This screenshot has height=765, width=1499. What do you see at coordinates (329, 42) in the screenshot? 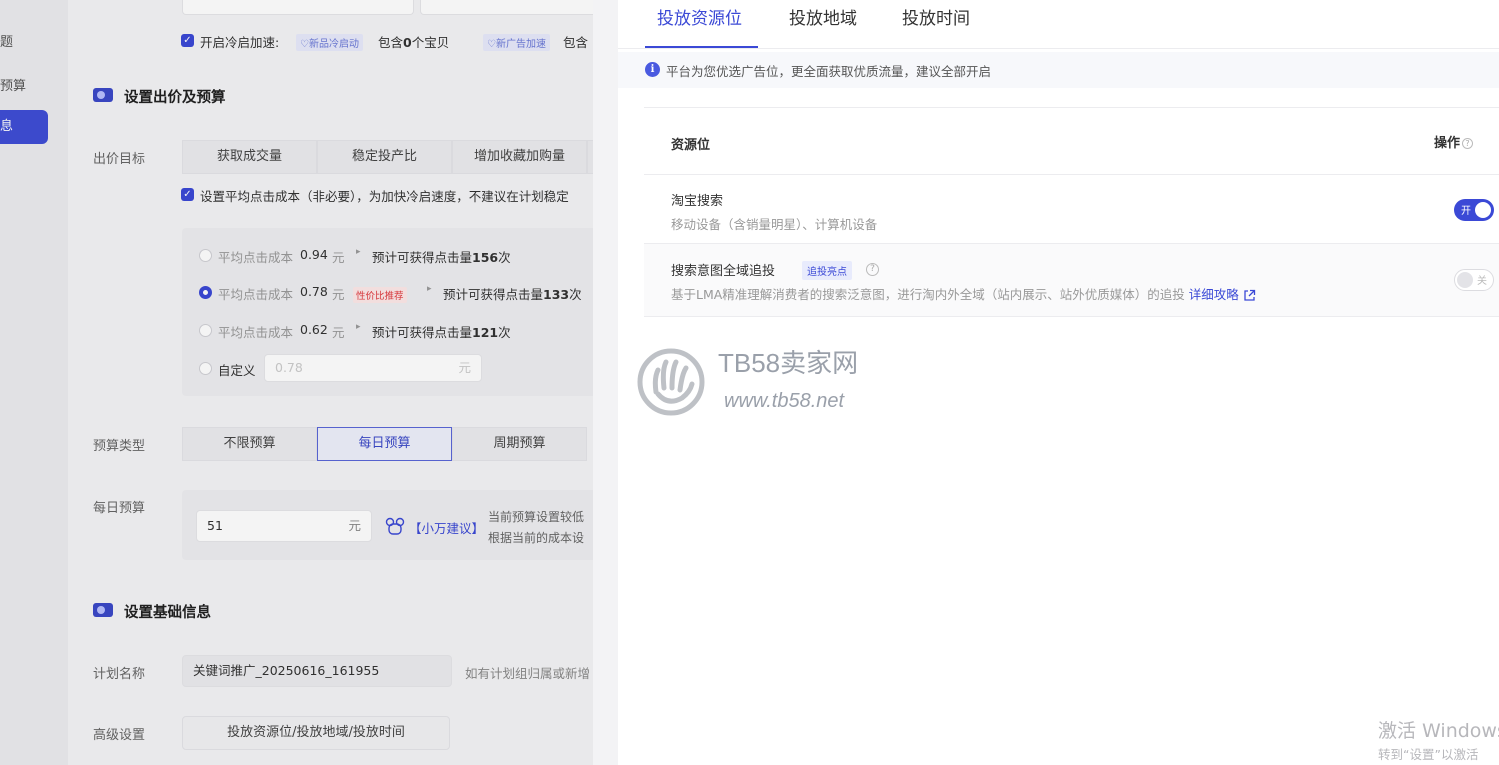
I see `new-product-tag: ♡新品冷启动` at bounding box center [329, 42].